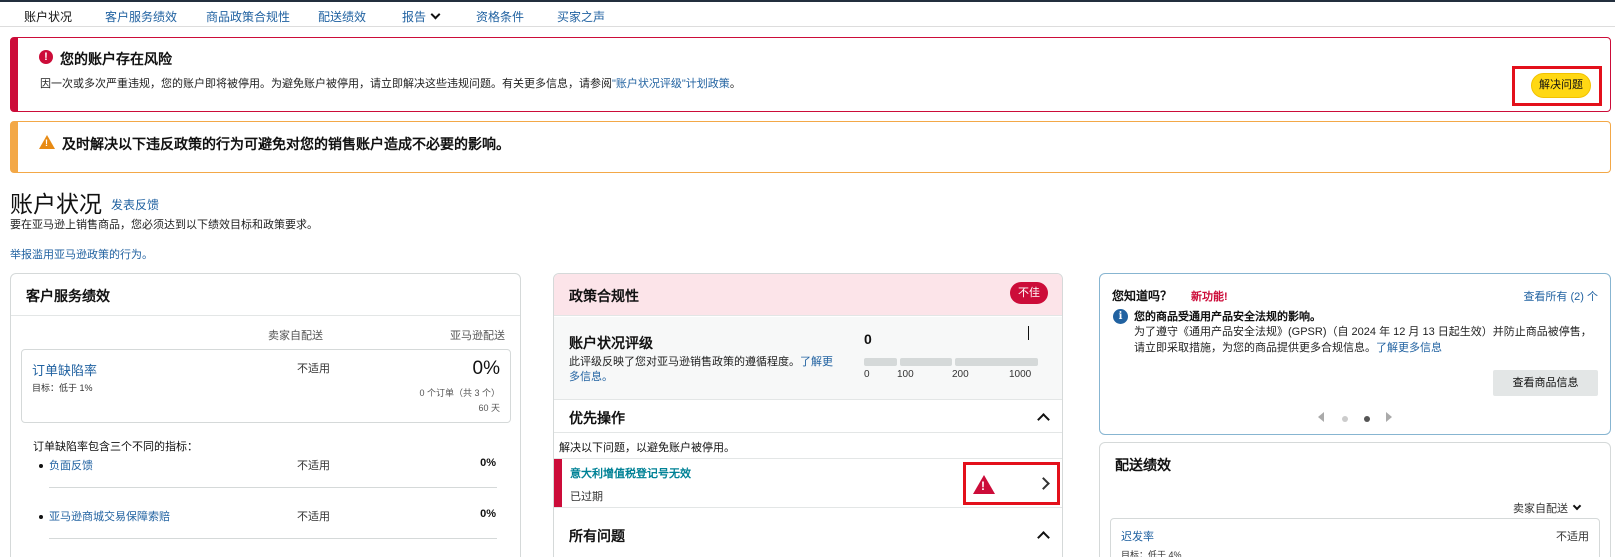 The width and height of the screenshot is (1615, 557). I want to click on alert-body-end: 。, so click(735, 84).